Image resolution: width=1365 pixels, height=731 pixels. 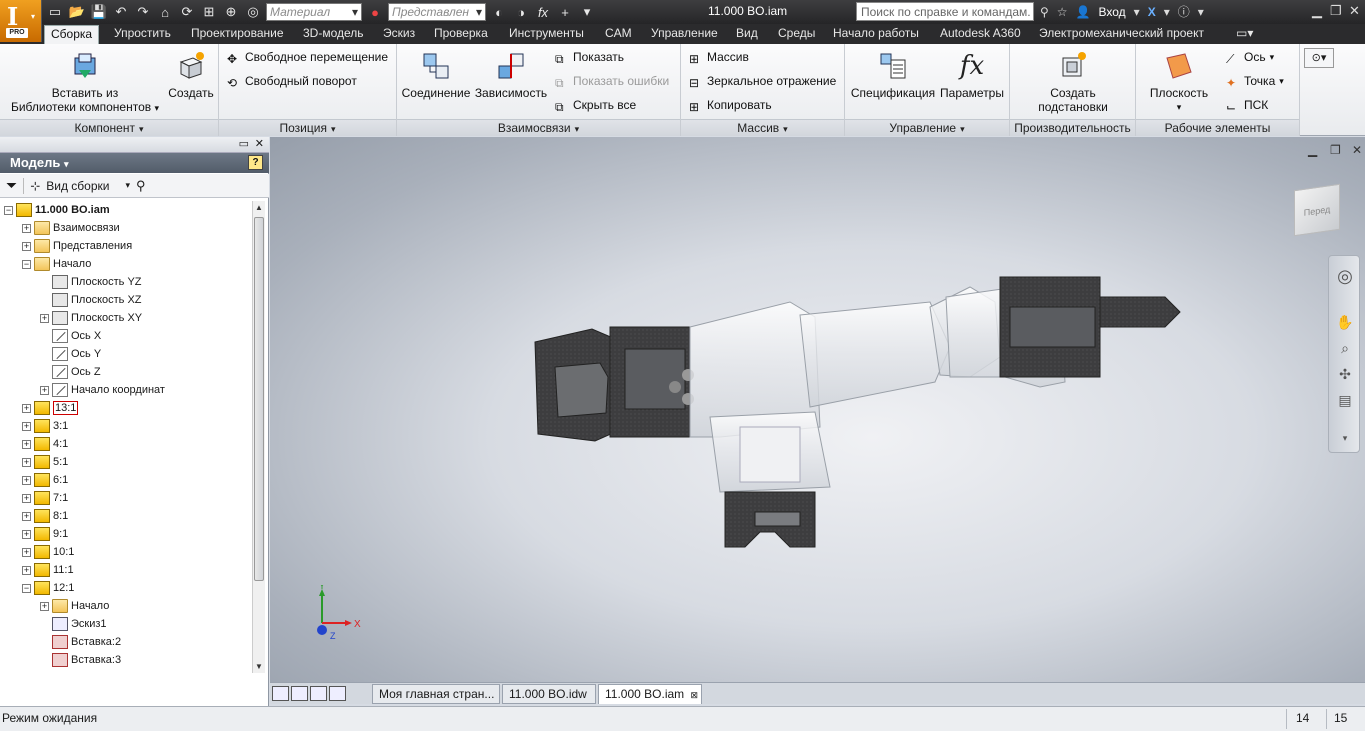 What do you see at coordinates (1345, 322) in the screenshot?
I see `pan-hand-icon: ✋` at bounding box center [1345, 322].